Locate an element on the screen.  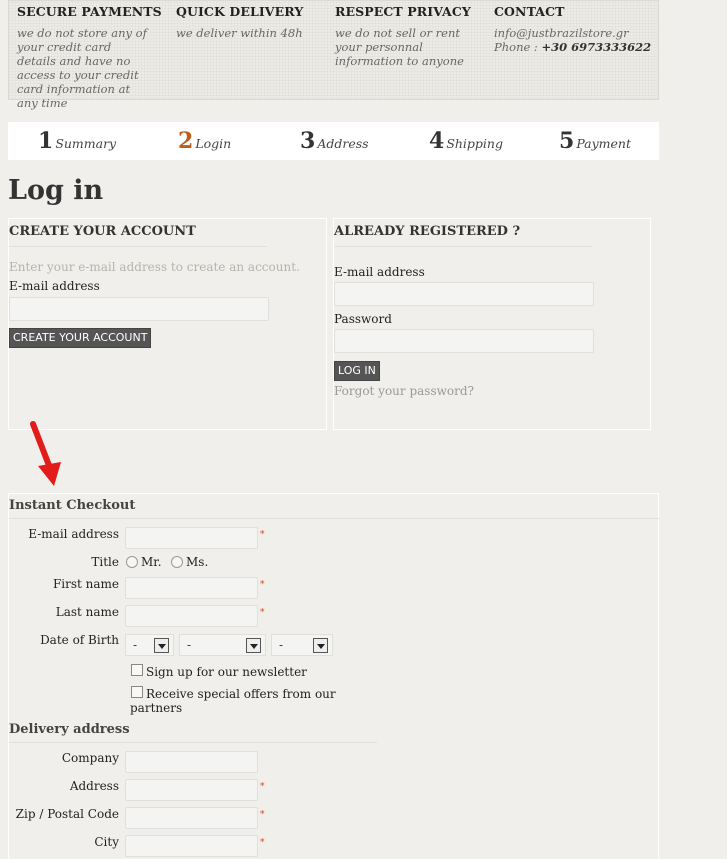
step-label: Login is located at coordinates (213, 143).